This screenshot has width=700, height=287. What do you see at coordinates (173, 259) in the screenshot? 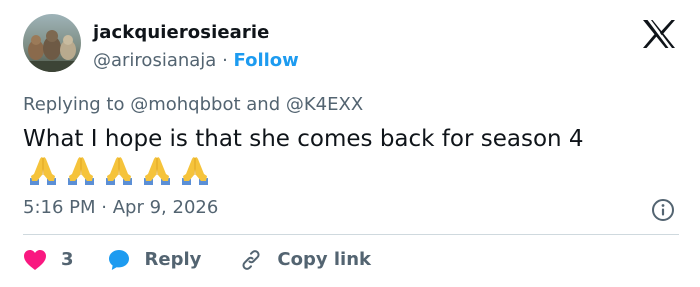
I see `reply-label: Reply` at bounding box center [173, 259].